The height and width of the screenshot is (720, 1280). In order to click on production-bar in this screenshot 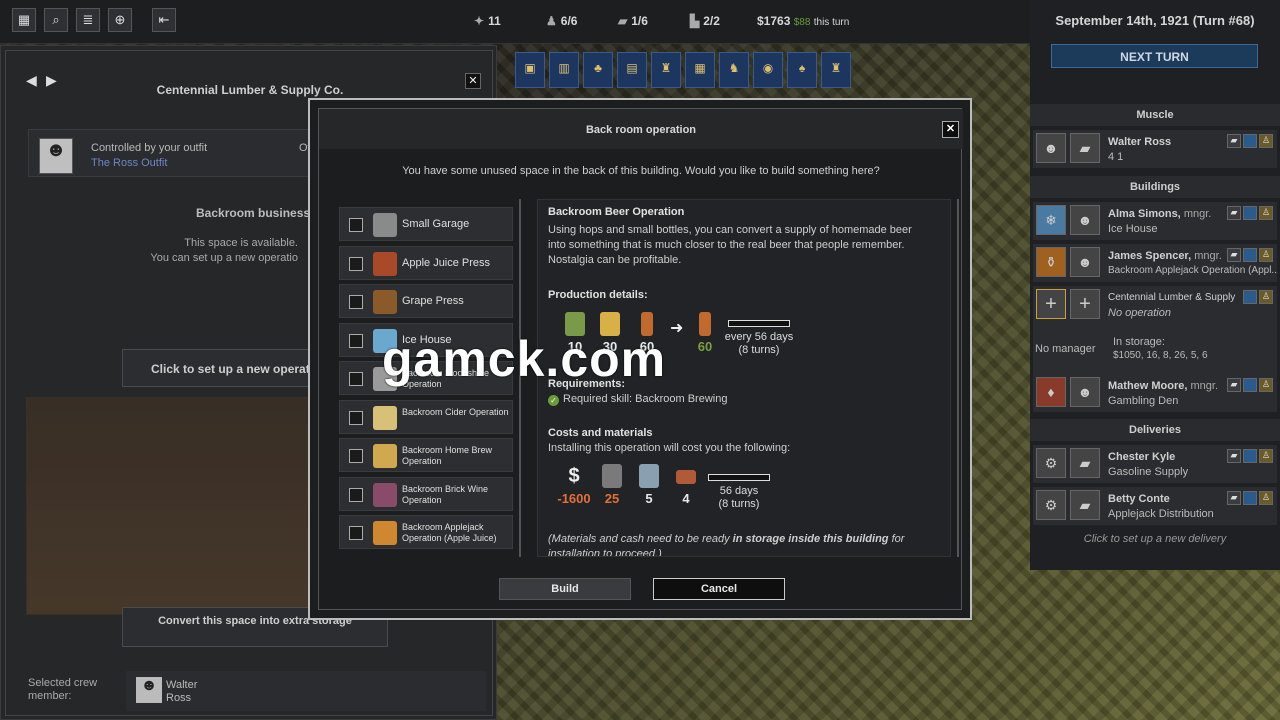, I will do `click(759, 323)`.